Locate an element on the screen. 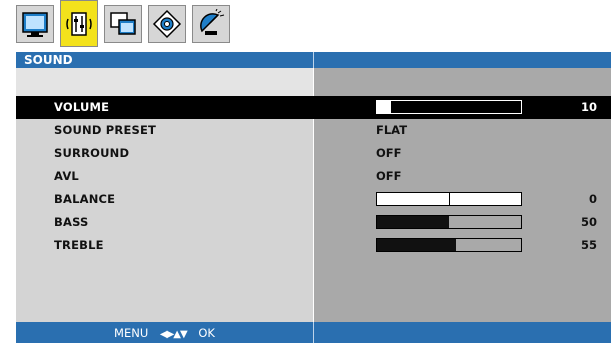  gear-icon is located at coordinates (167, 24).